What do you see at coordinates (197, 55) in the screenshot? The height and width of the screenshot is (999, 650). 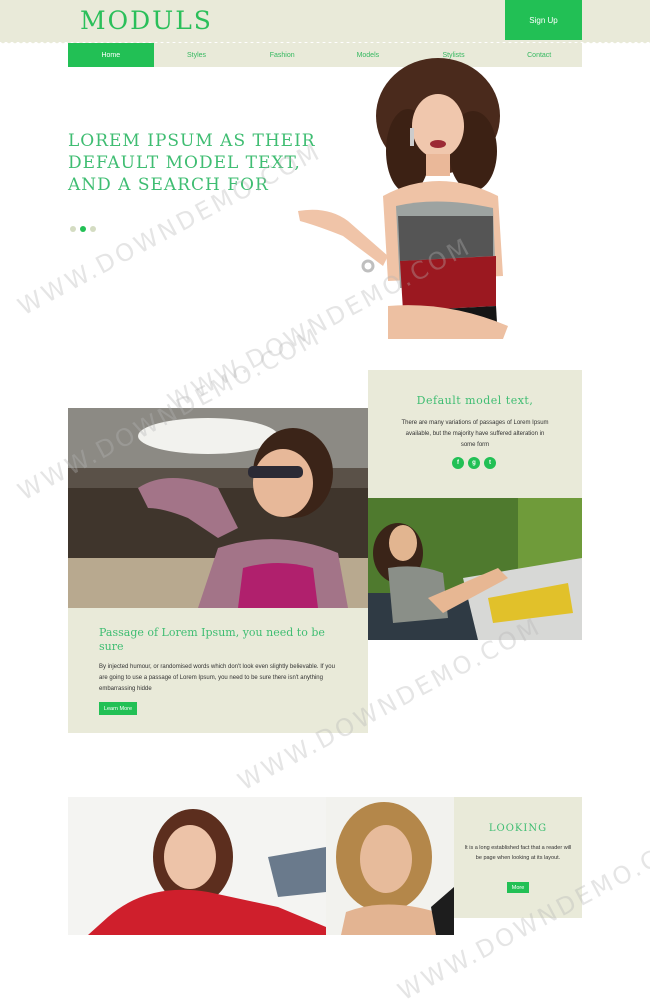 I see `nav-item-styles: Styles` at bounding box center [197, 55].